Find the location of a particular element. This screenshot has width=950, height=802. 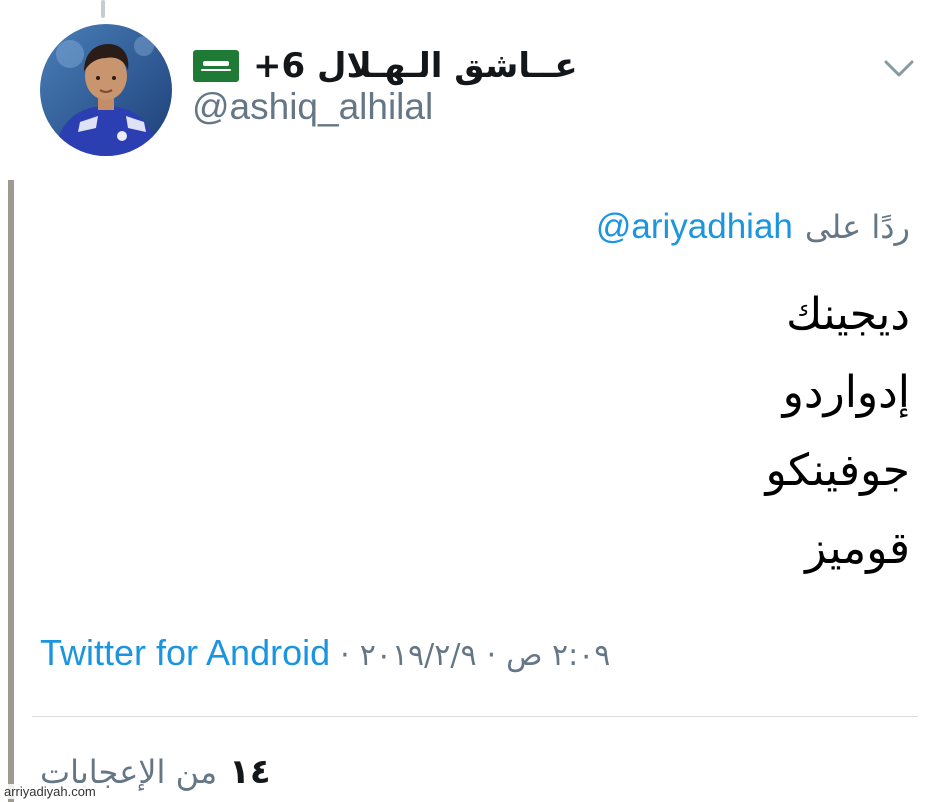

display-name: عــاشق الـهـلال 6+ is located at coordinates (415, 66).